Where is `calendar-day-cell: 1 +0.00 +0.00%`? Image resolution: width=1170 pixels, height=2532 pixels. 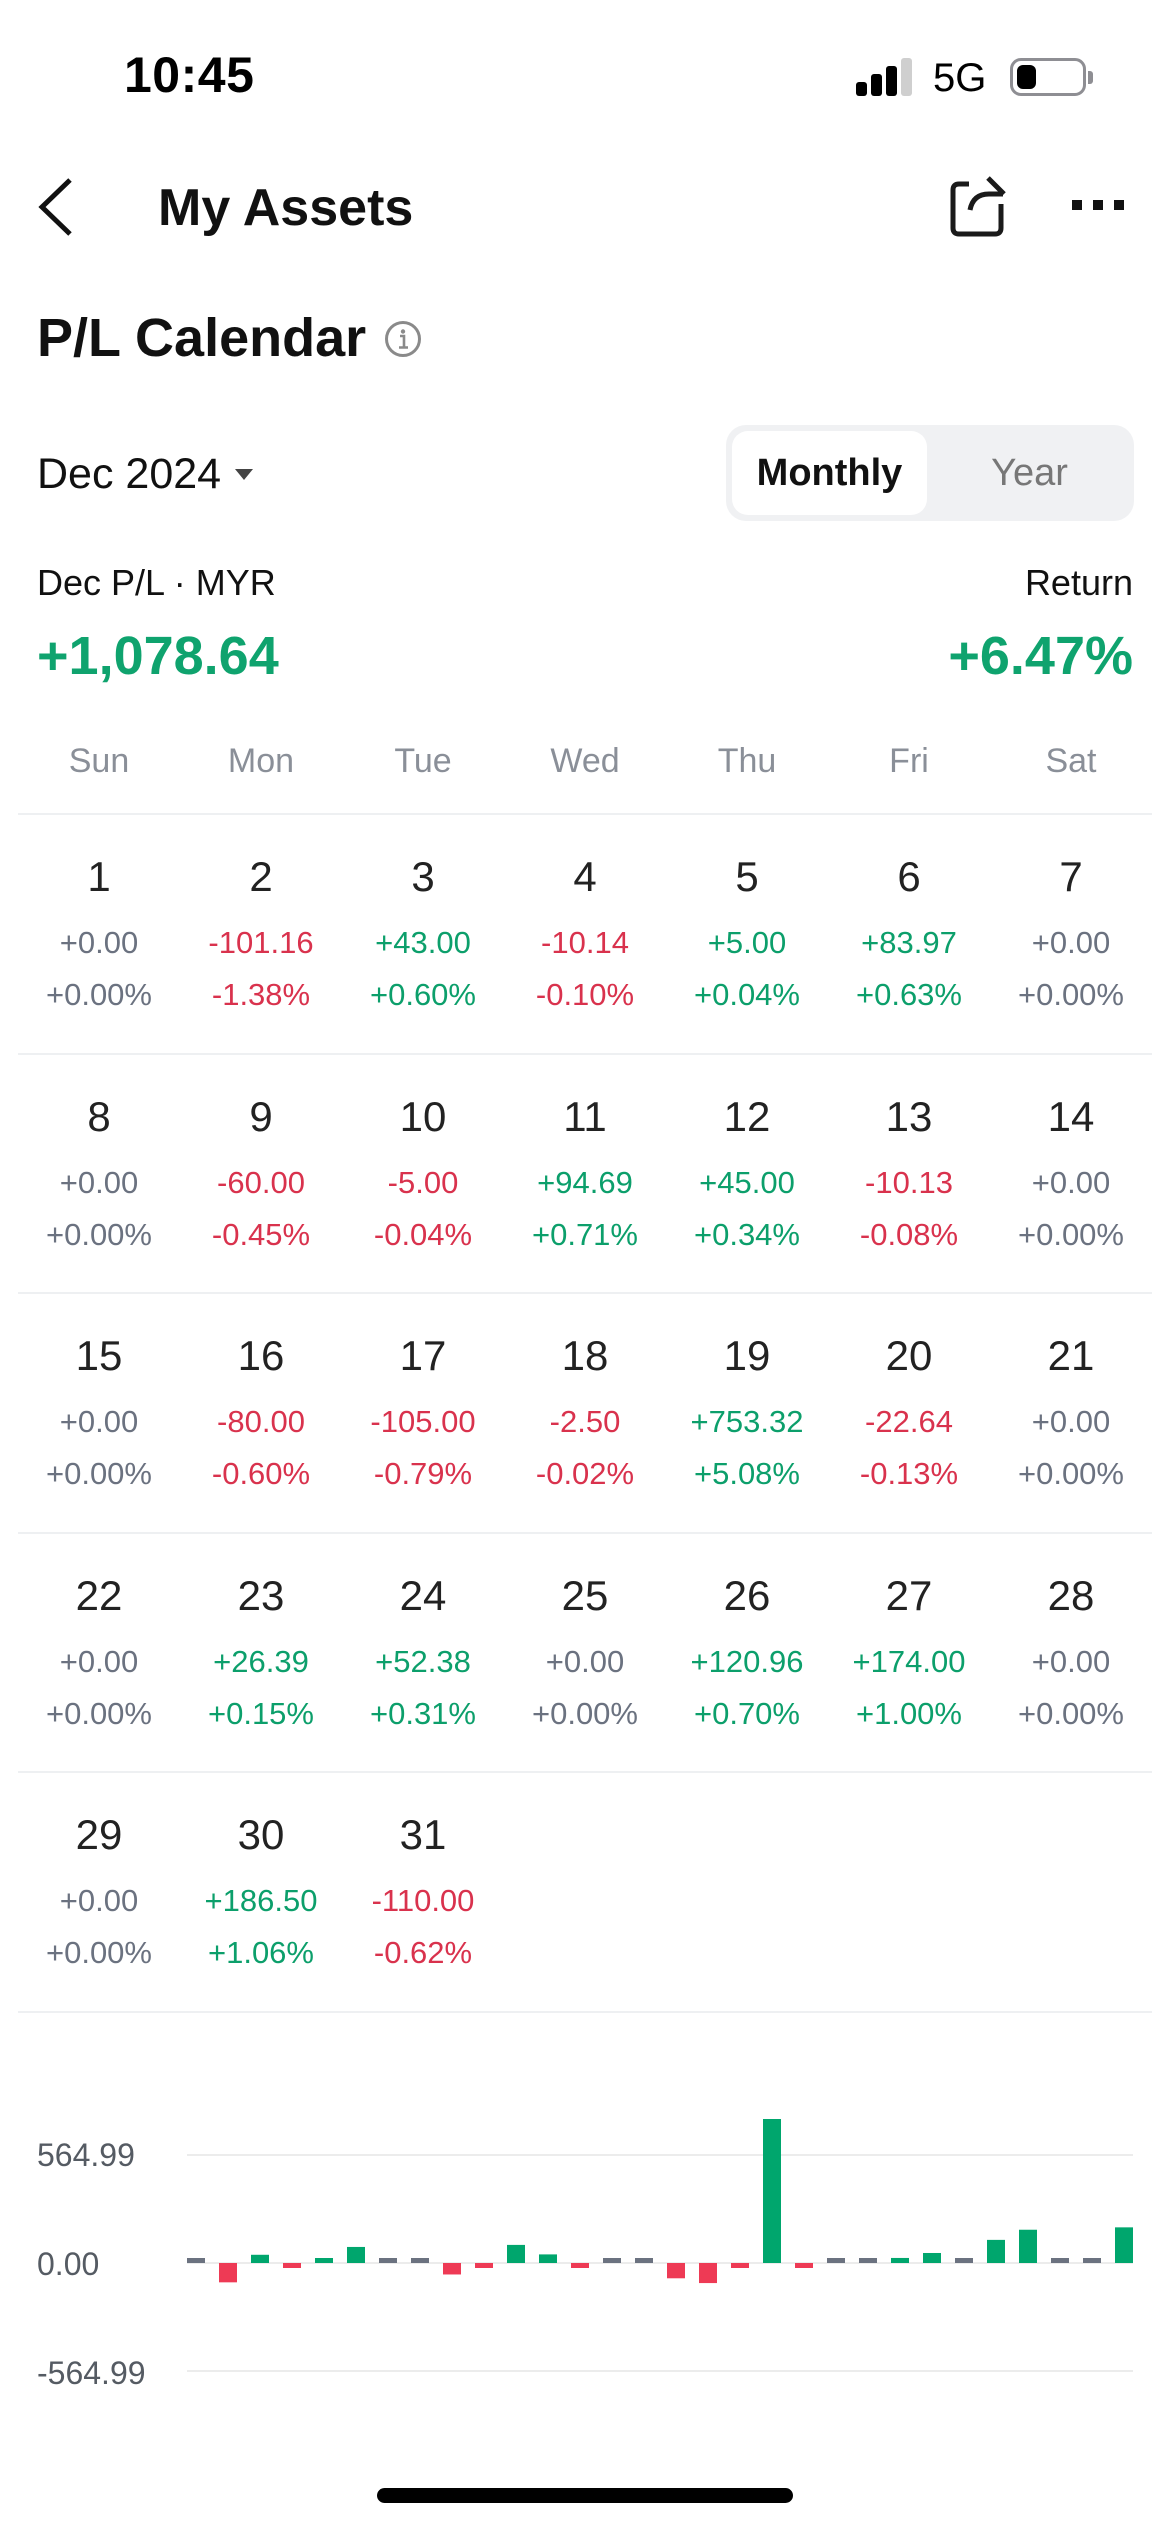 calendar-day-cell: 1 +0.00 +0.00% is located at coordinates (99, 933).